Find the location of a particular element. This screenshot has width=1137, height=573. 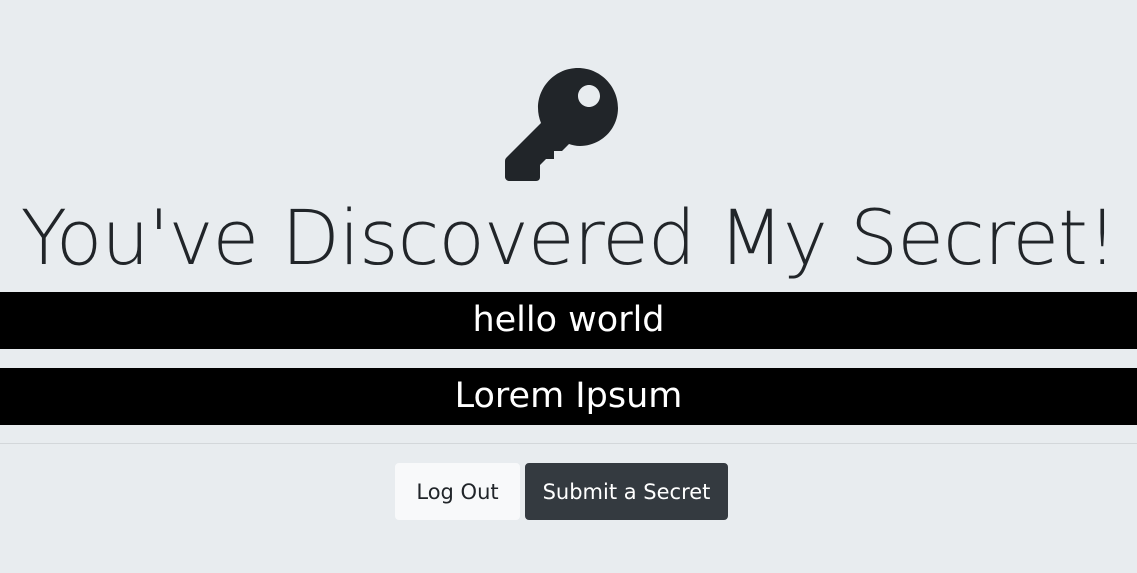

submit-secret-button: Submit a Secret is located at coordinates (626, 491).